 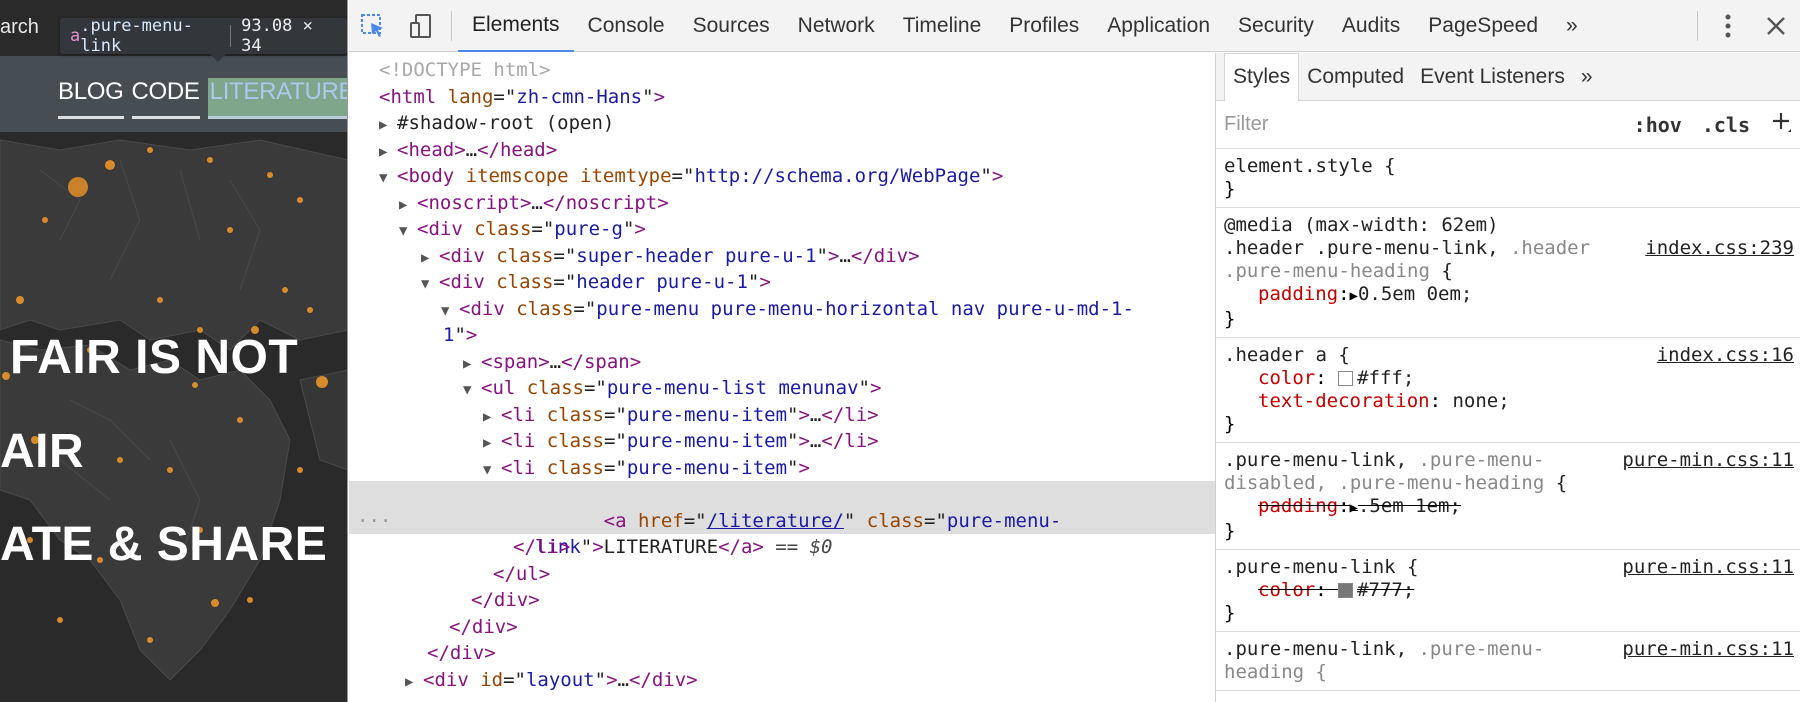 What do you see at coordinates (782, 416) in the screenshot?
I see `dom-li-1: ▶ <li class="pure-menu-item">…</li>` at bounding box center [782, 416].